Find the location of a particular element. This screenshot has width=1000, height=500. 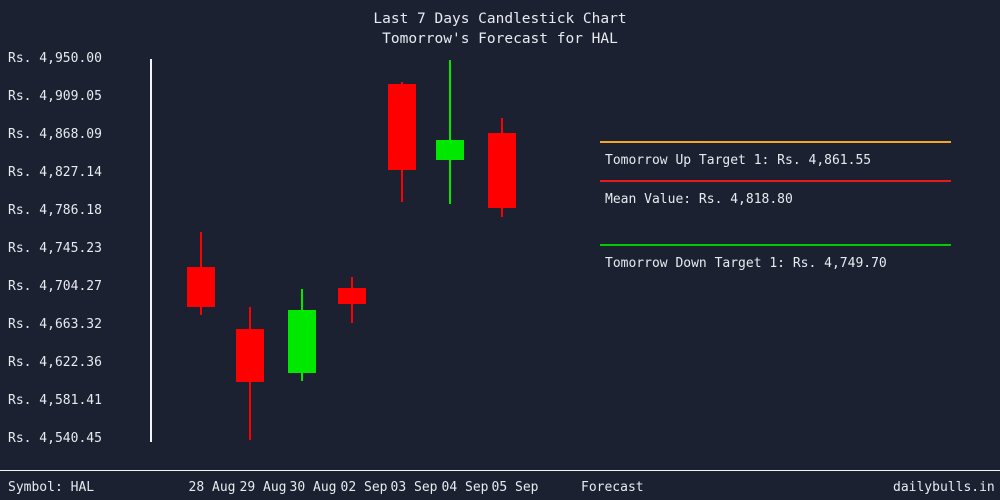

x-axis-date-label: 03 Sep is located at coordinates (414, 487).